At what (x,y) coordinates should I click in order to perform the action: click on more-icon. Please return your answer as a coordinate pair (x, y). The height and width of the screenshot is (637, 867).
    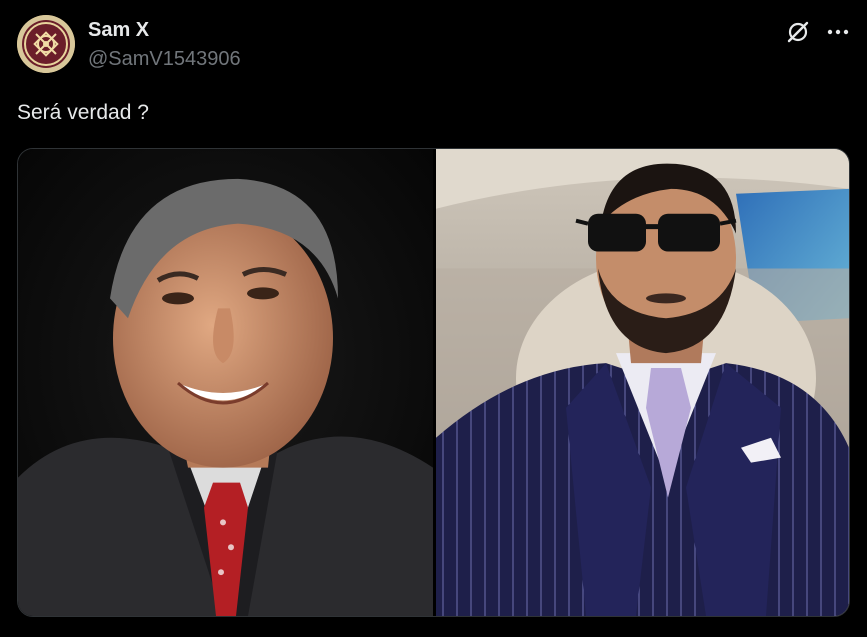
    Looking at the image, I should click on (838, 32).